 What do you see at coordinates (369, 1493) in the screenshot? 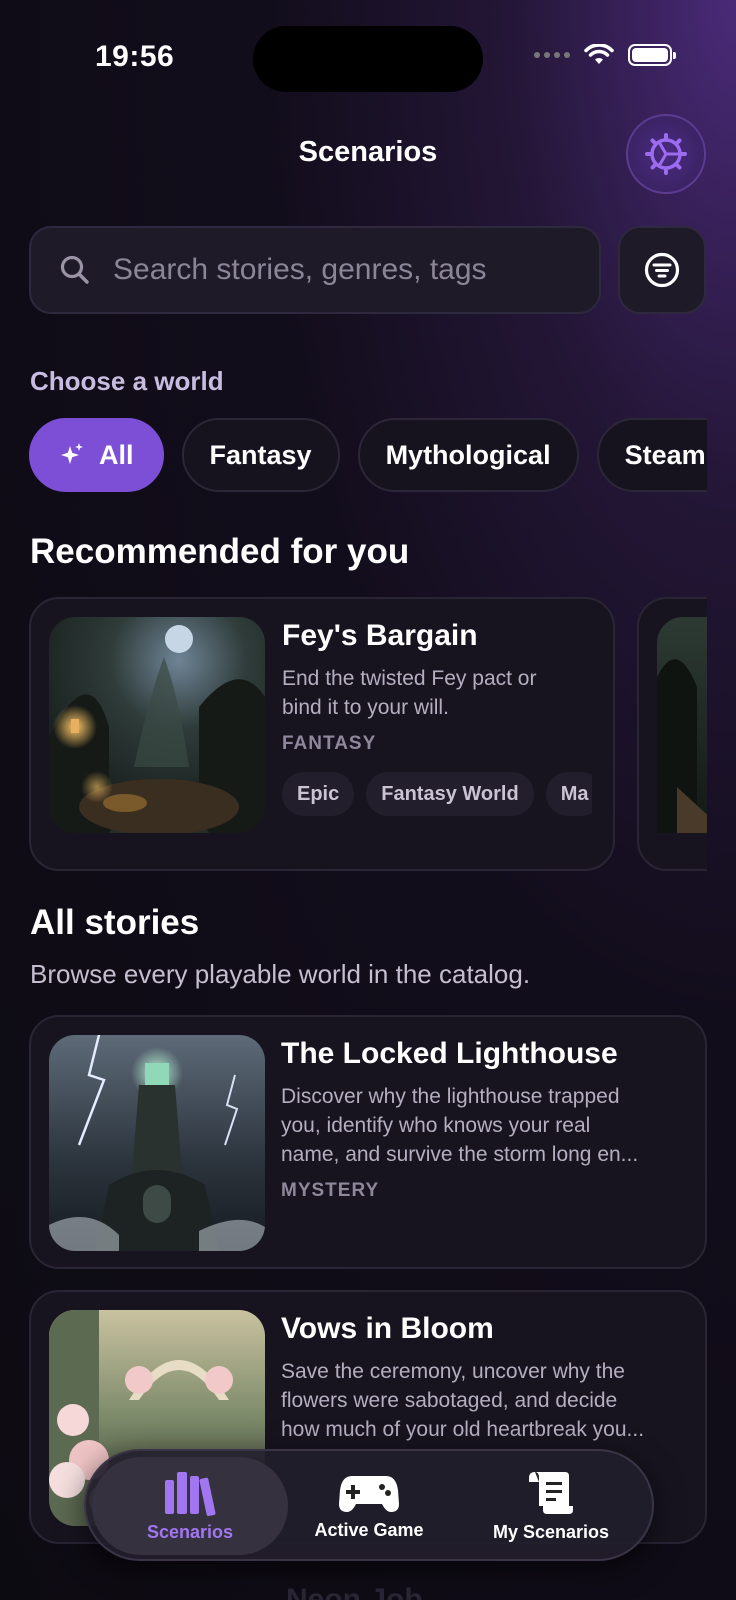
I see `gamepad-icon` at bounding box center [369, 1493].